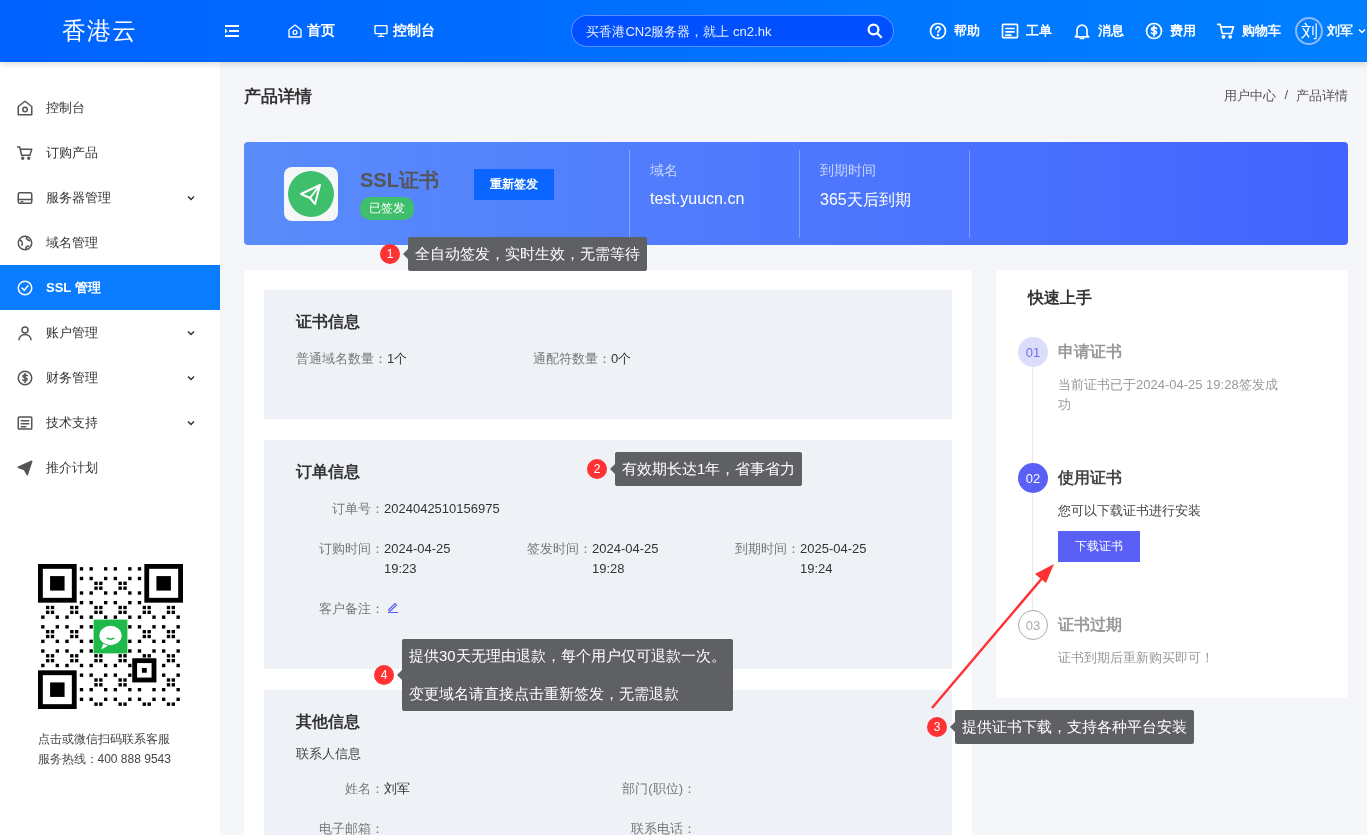 This screenshot has width=1367, height=835. Describe the element at coordinates (110, 197) in the screenshot. I see `sidebar-item: 服务器管理` at that location.